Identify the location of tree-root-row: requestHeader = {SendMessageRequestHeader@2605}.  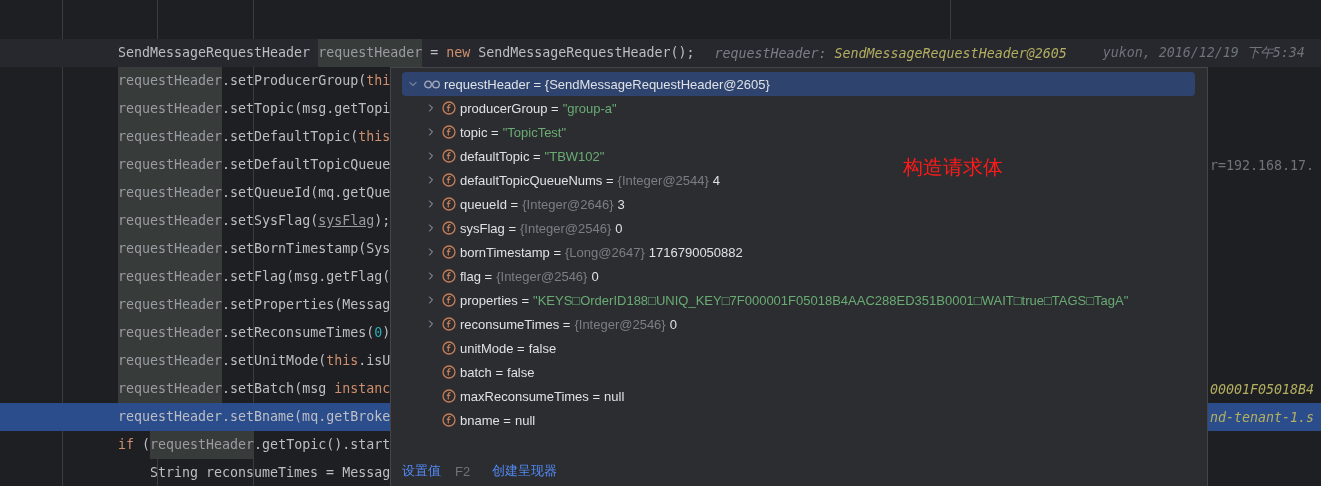
(798, 84).